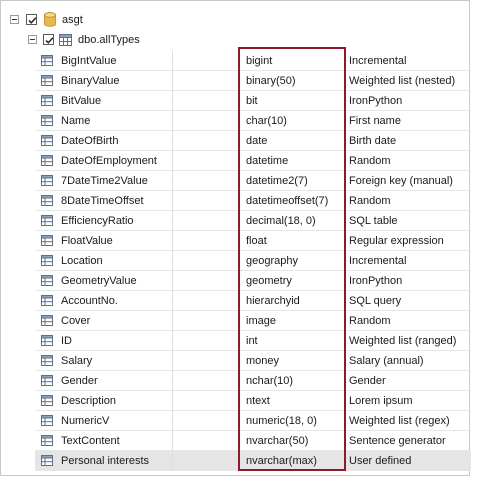 The height and width of the screenshot is (480, 478). I want to click on column-generator: SQL query, so click(410, 301).